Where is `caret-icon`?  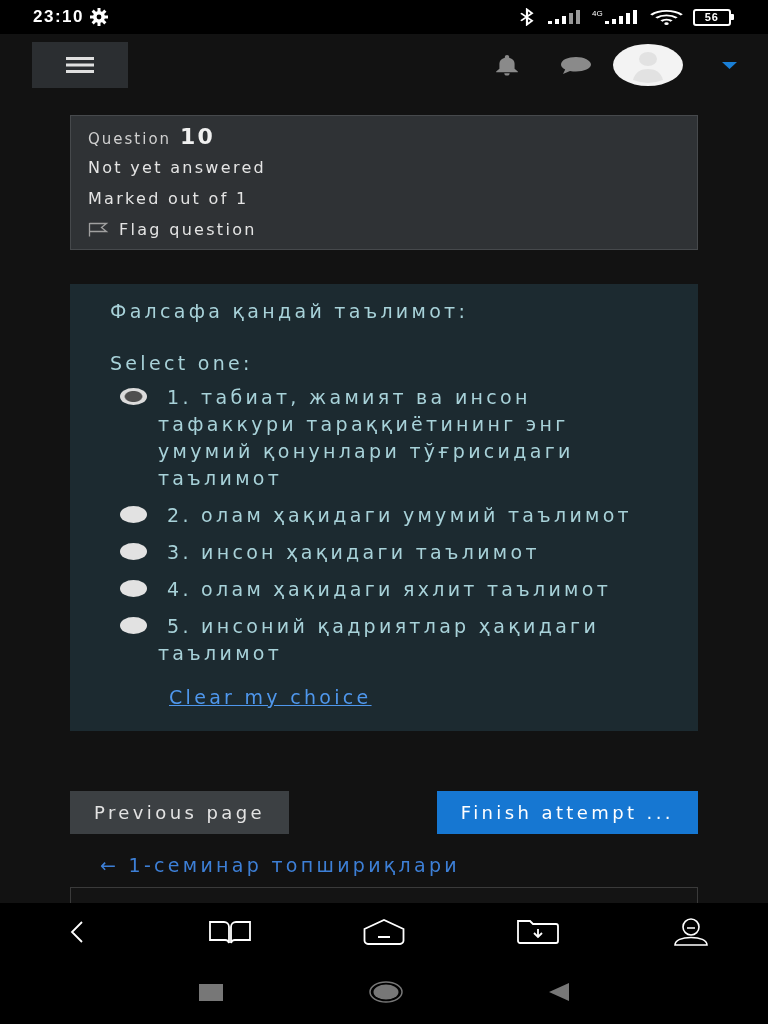 caret-icon is located at coordinates (729, 65).